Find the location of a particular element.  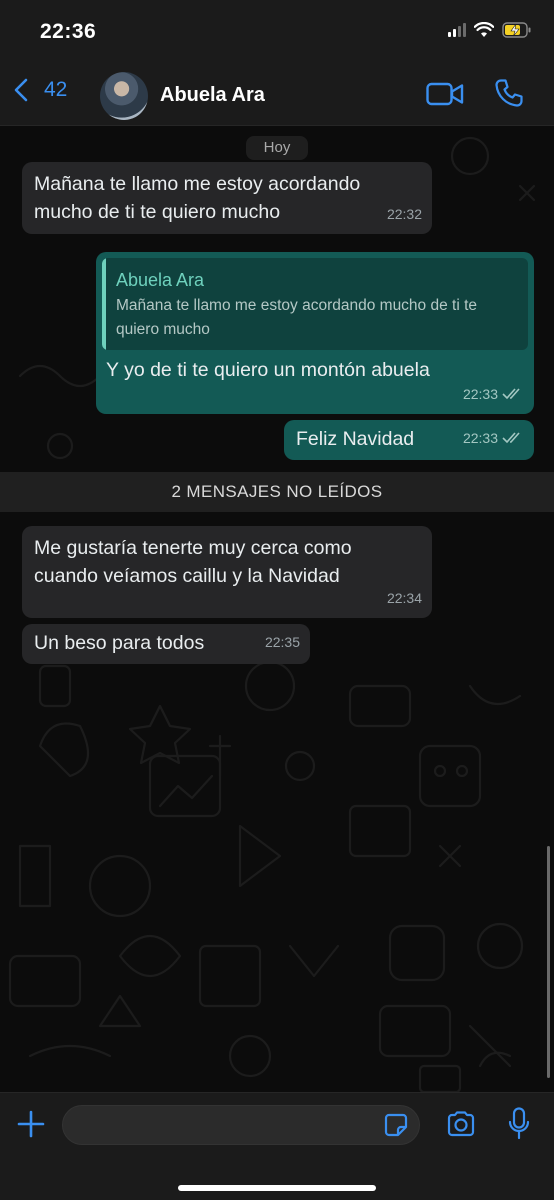

unread-count: 42 is located at coordinates (56, 89).